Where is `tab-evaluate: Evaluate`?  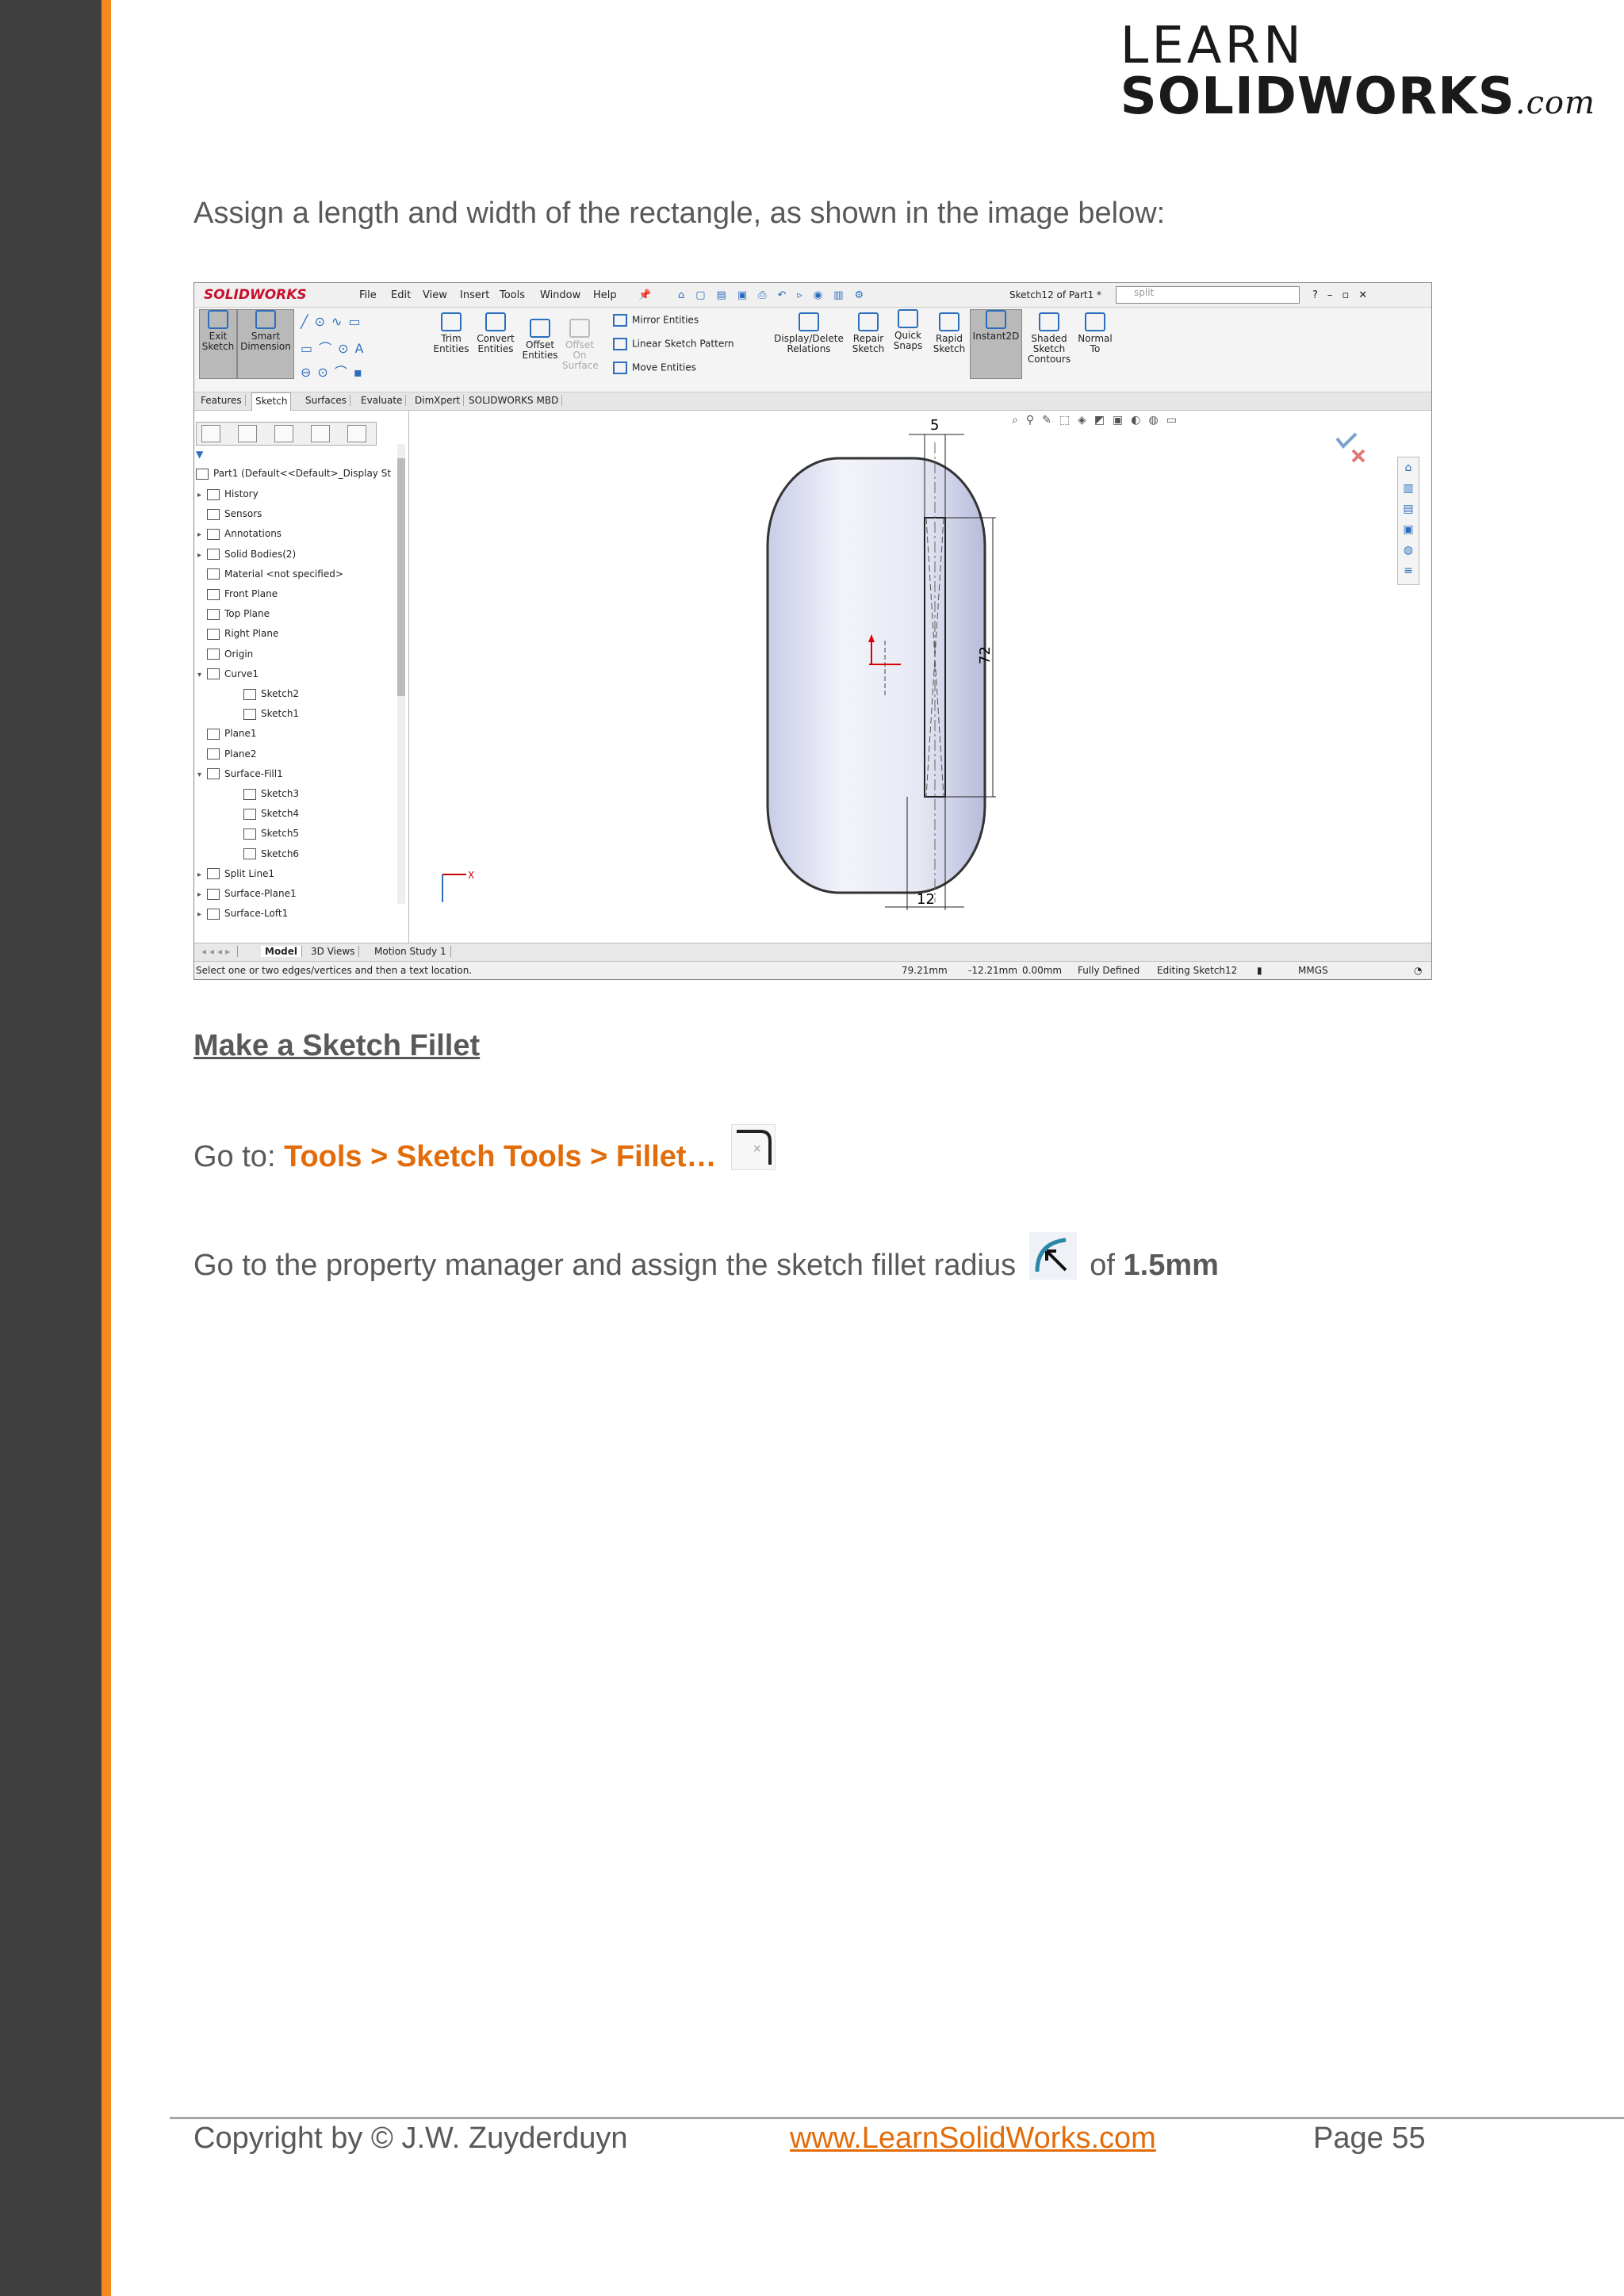
tab-evaluate: Evaluate is located at coordinates (382, 401).